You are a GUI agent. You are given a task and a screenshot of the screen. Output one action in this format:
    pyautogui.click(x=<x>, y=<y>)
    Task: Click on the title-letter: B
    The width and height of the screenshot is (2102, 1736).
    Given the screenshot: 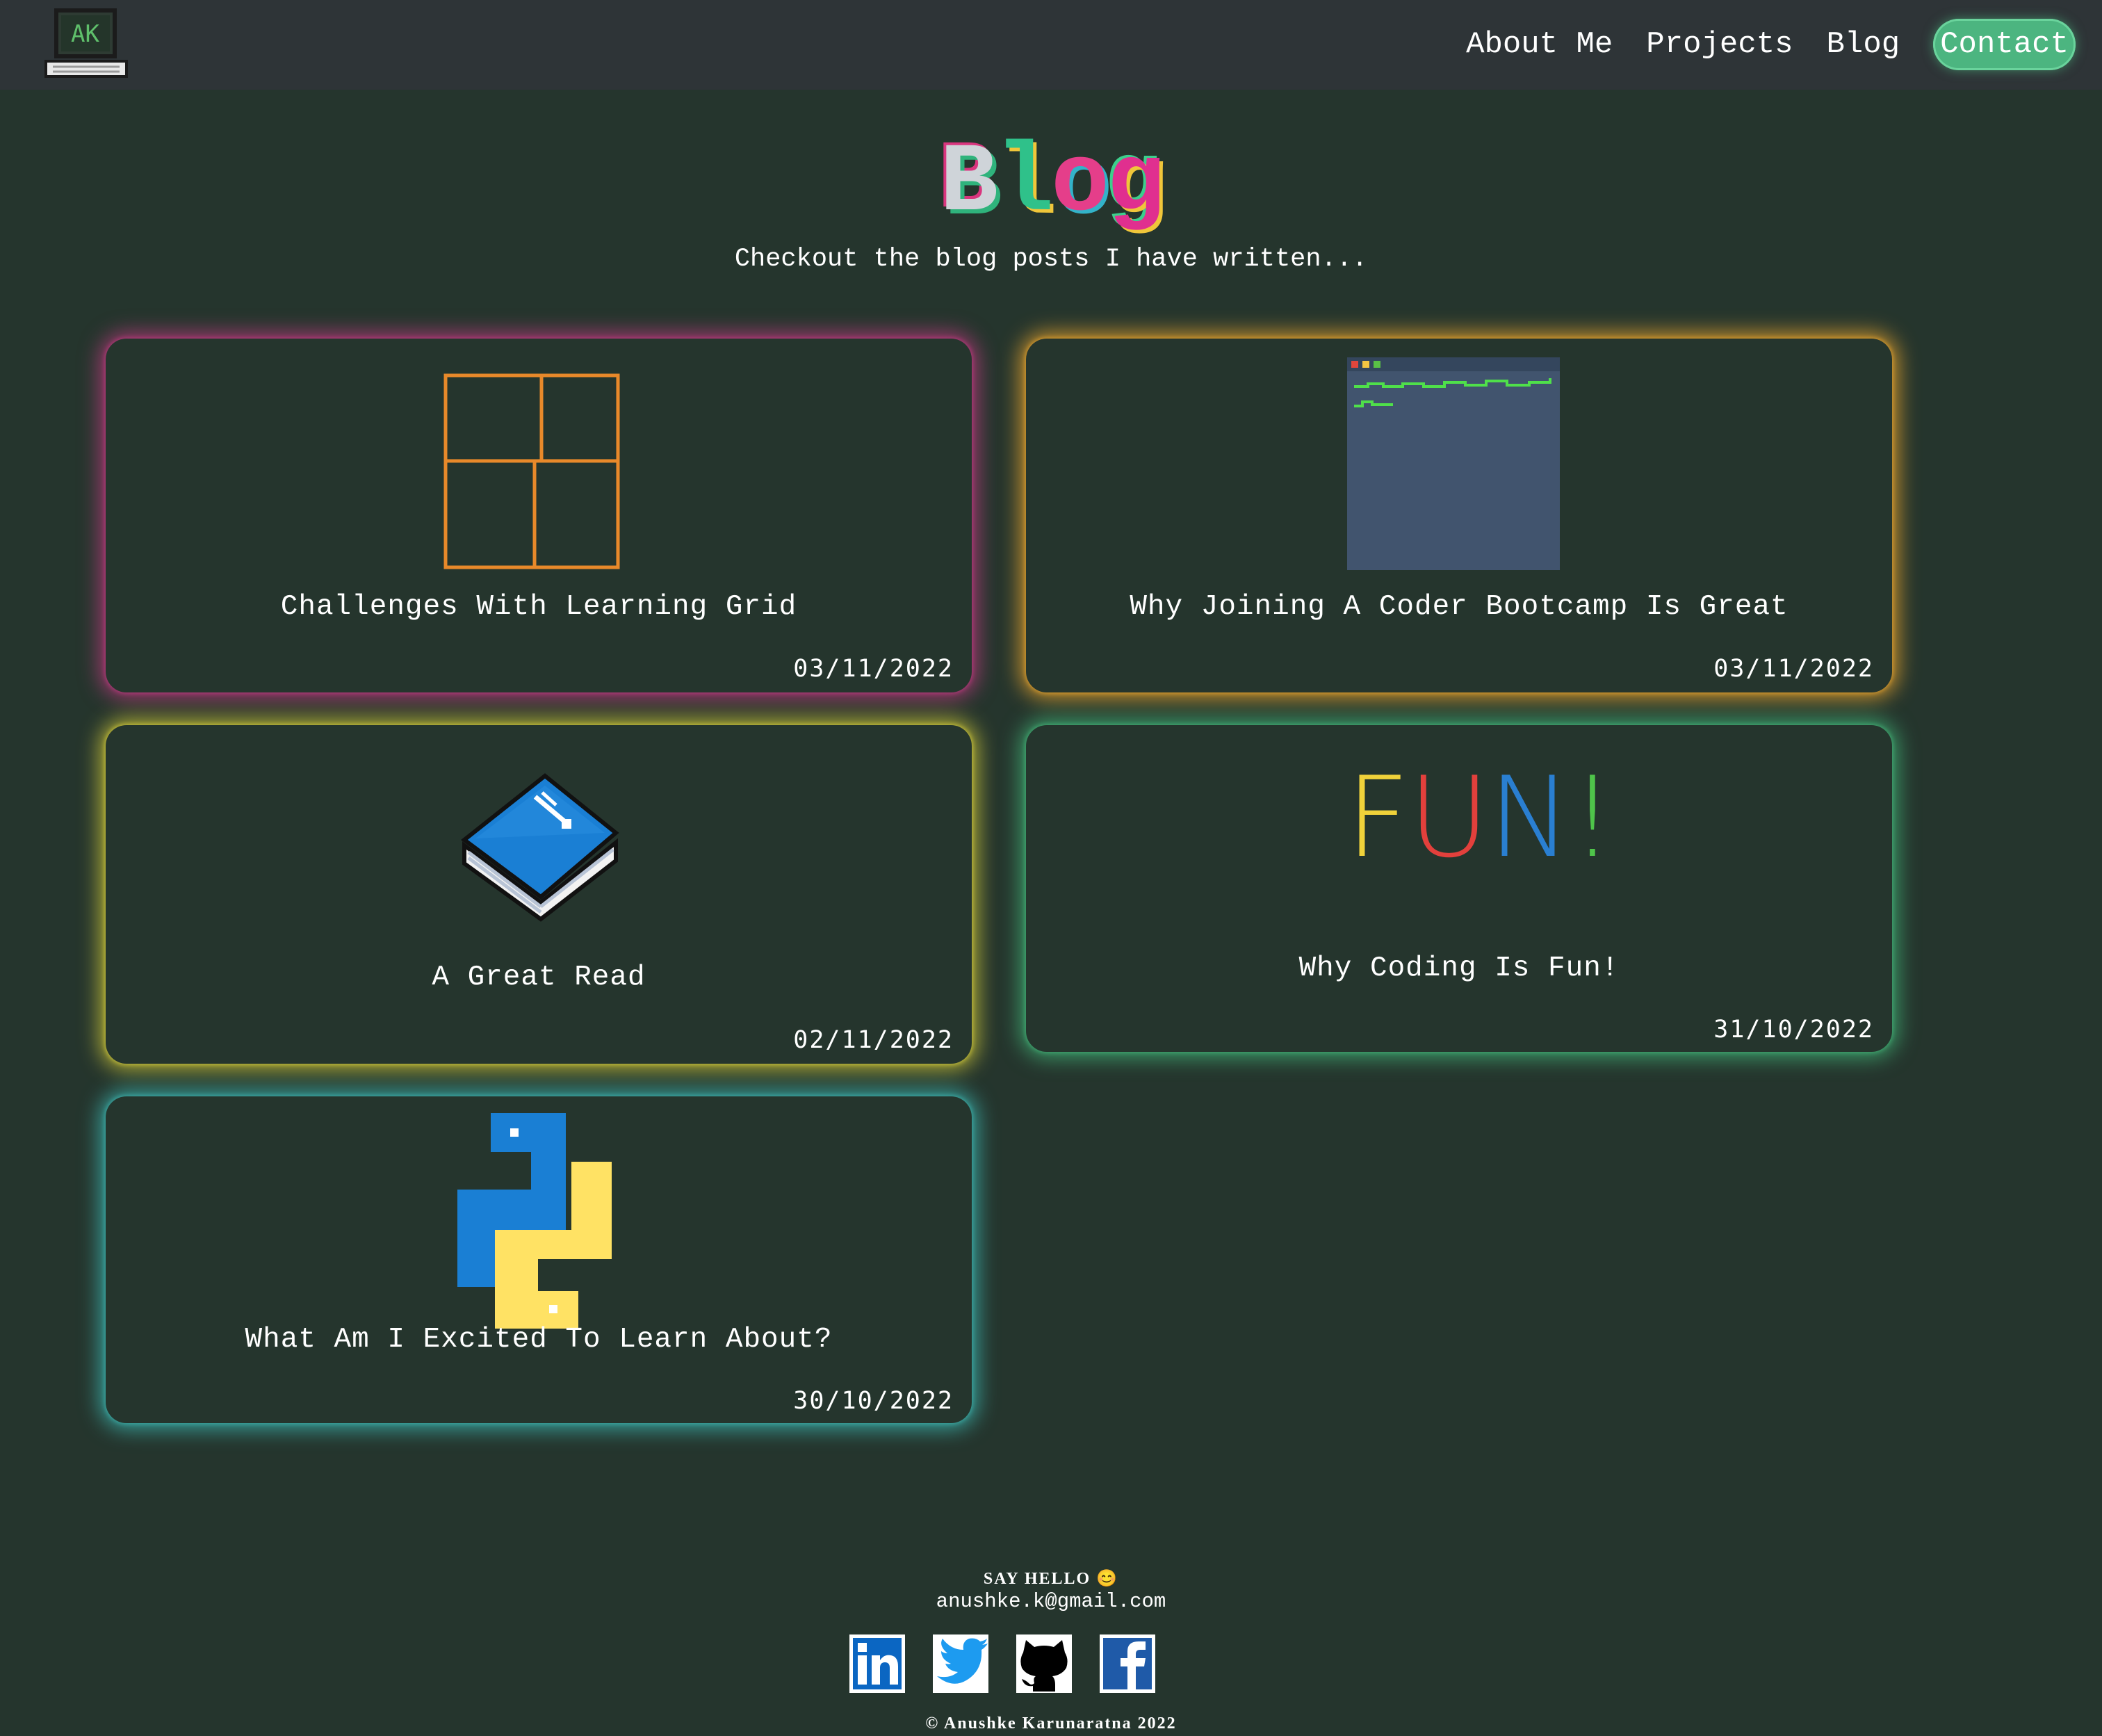 What is the action you would take?
    pyautogui.click(x=968, y=184)
    